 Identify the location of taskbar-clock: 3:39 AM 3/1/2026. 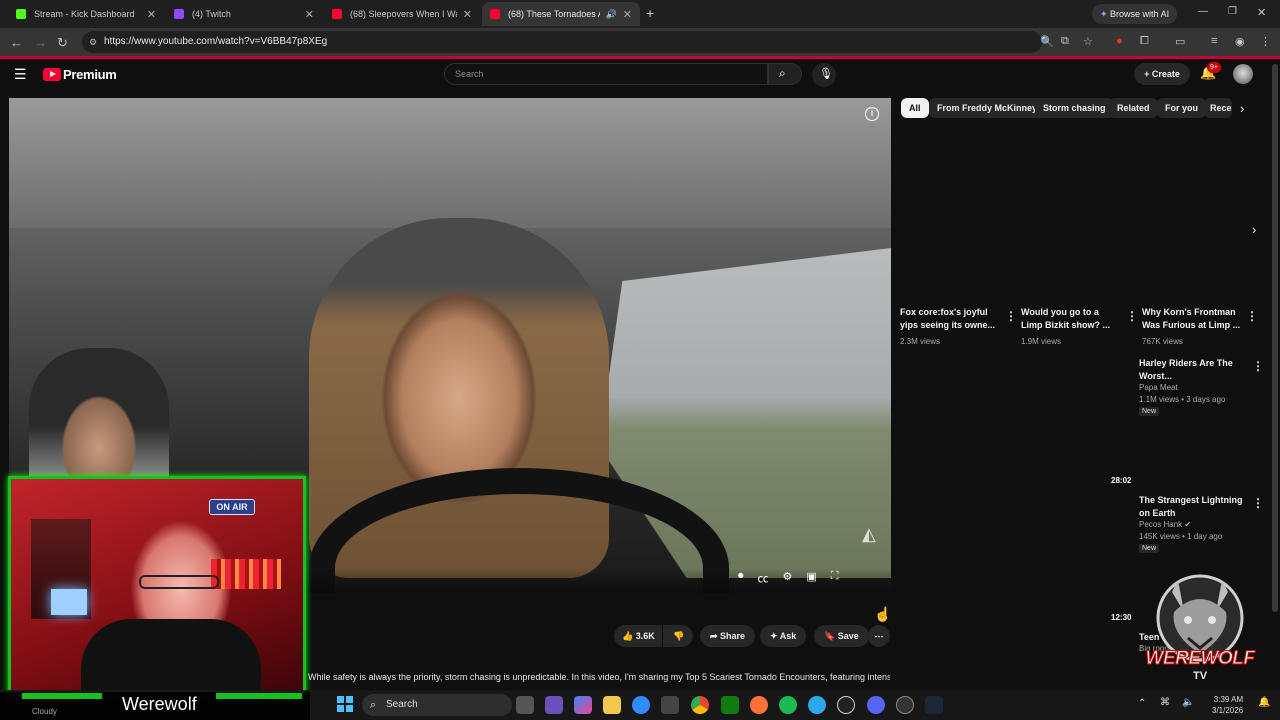
(1227, 705).